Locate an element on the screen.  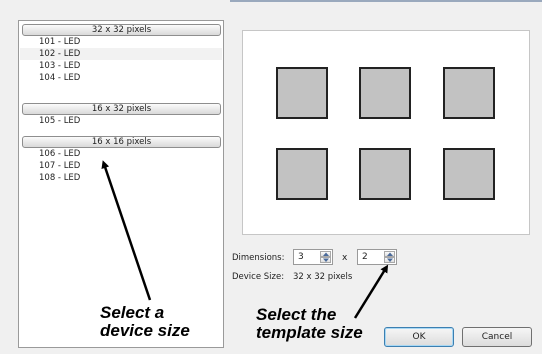
device-size-callout-line1: Select a is located at coordinates (132, 312).